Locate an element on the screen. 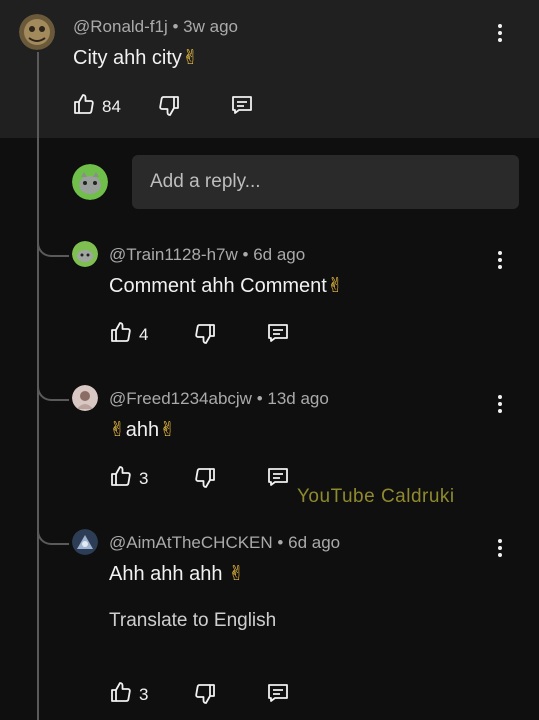 The width and height of the screenshot is (539, 720). translate-link: Translate to English is located at coordinates (192, 621).